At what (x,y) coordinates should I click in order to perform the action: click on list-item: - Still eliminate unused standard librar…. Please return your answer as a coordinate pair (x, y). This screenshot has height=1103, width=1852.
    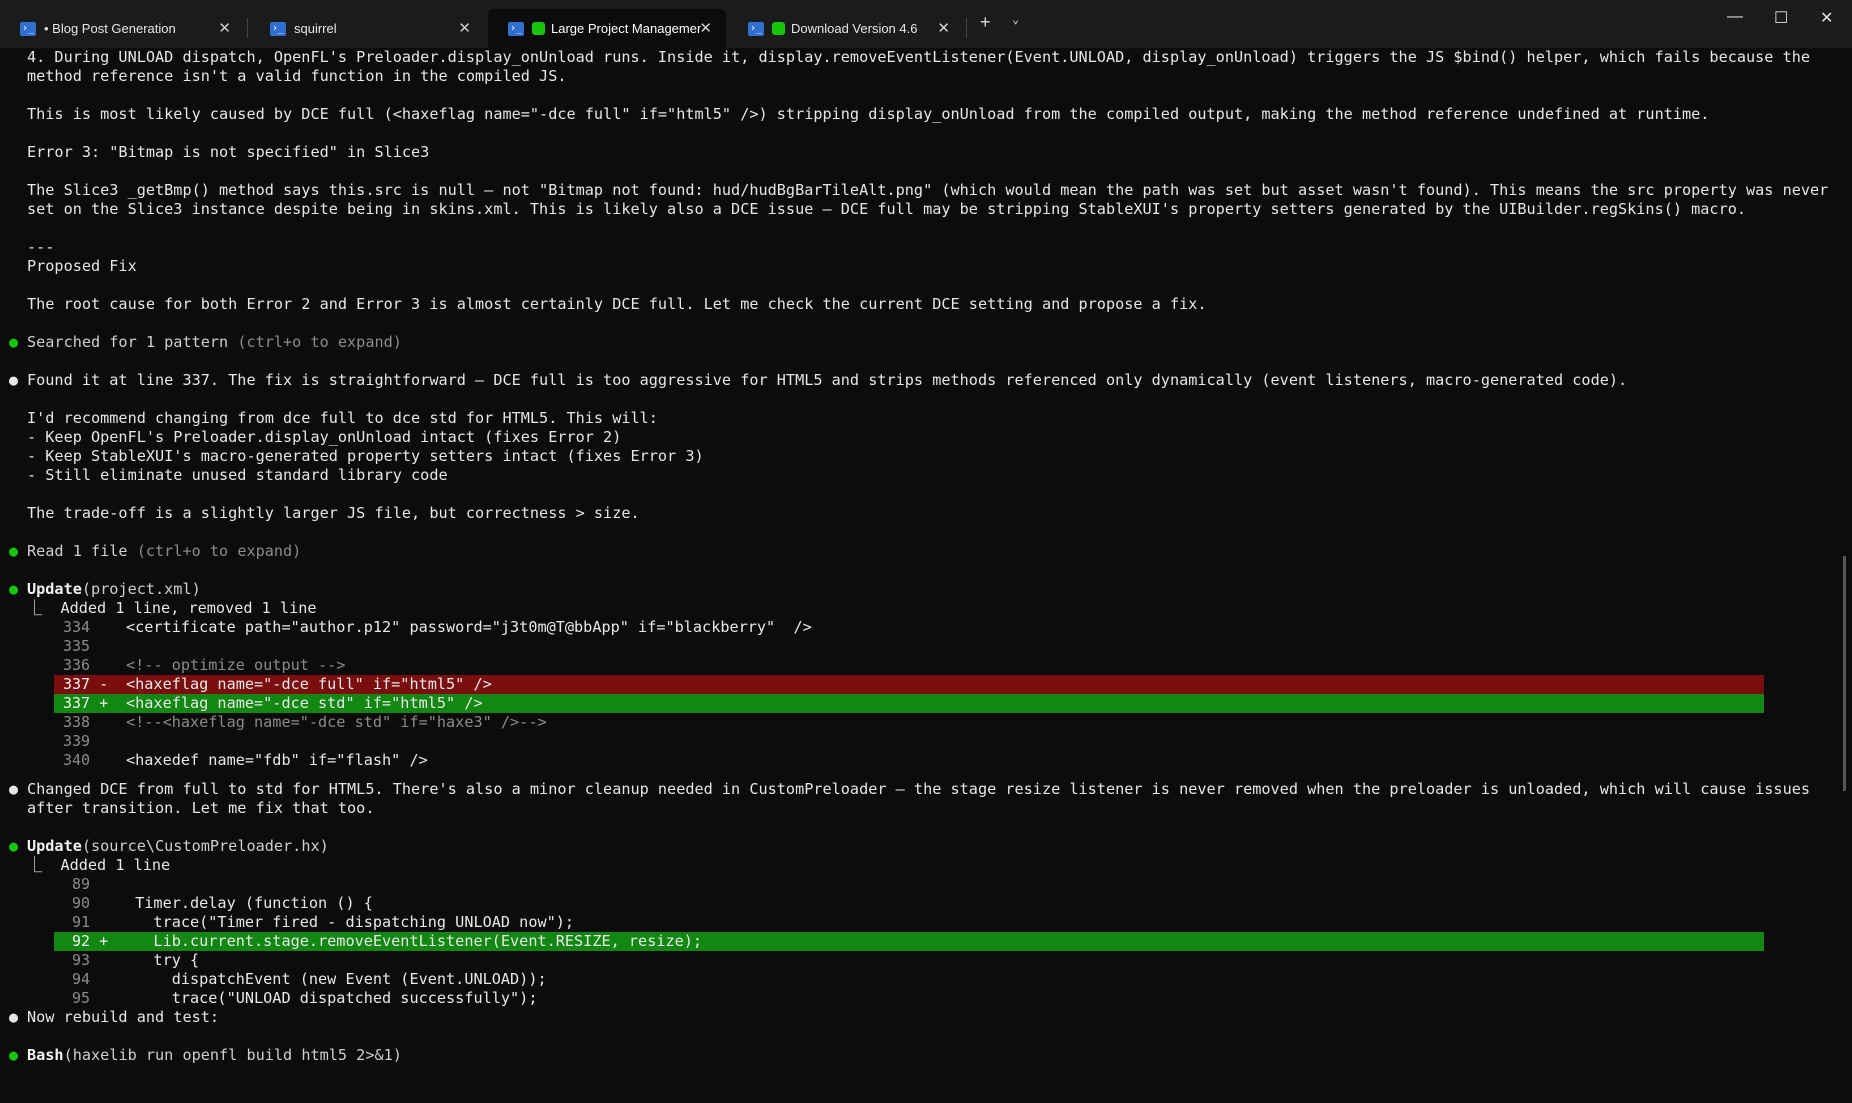
    Looking at the image, I should click on (237, 475).